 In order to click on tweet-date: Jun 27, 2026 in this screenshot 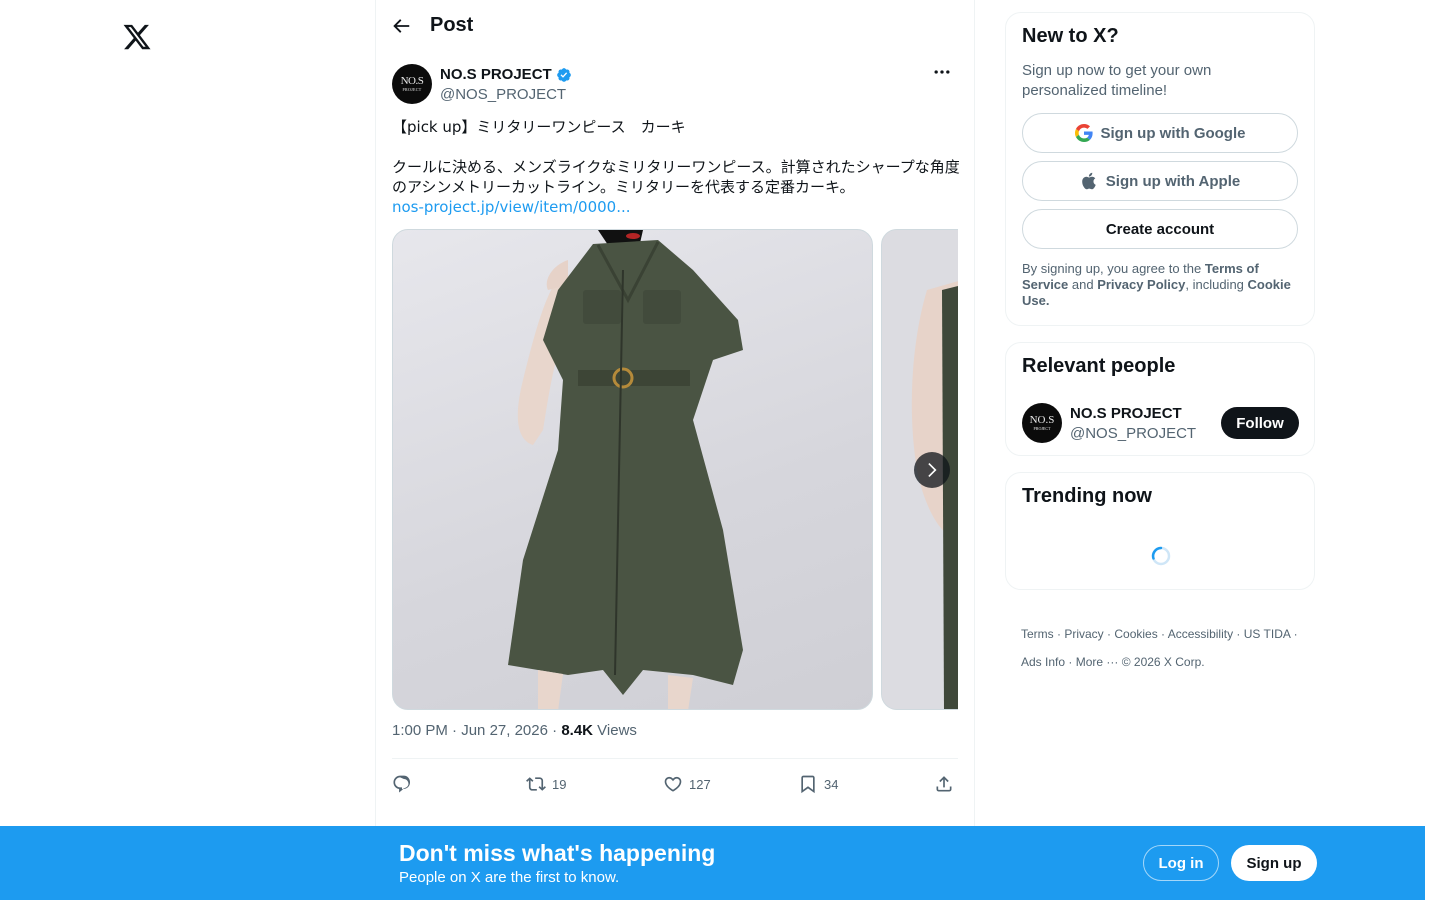, I will do `click(504, 730)`.